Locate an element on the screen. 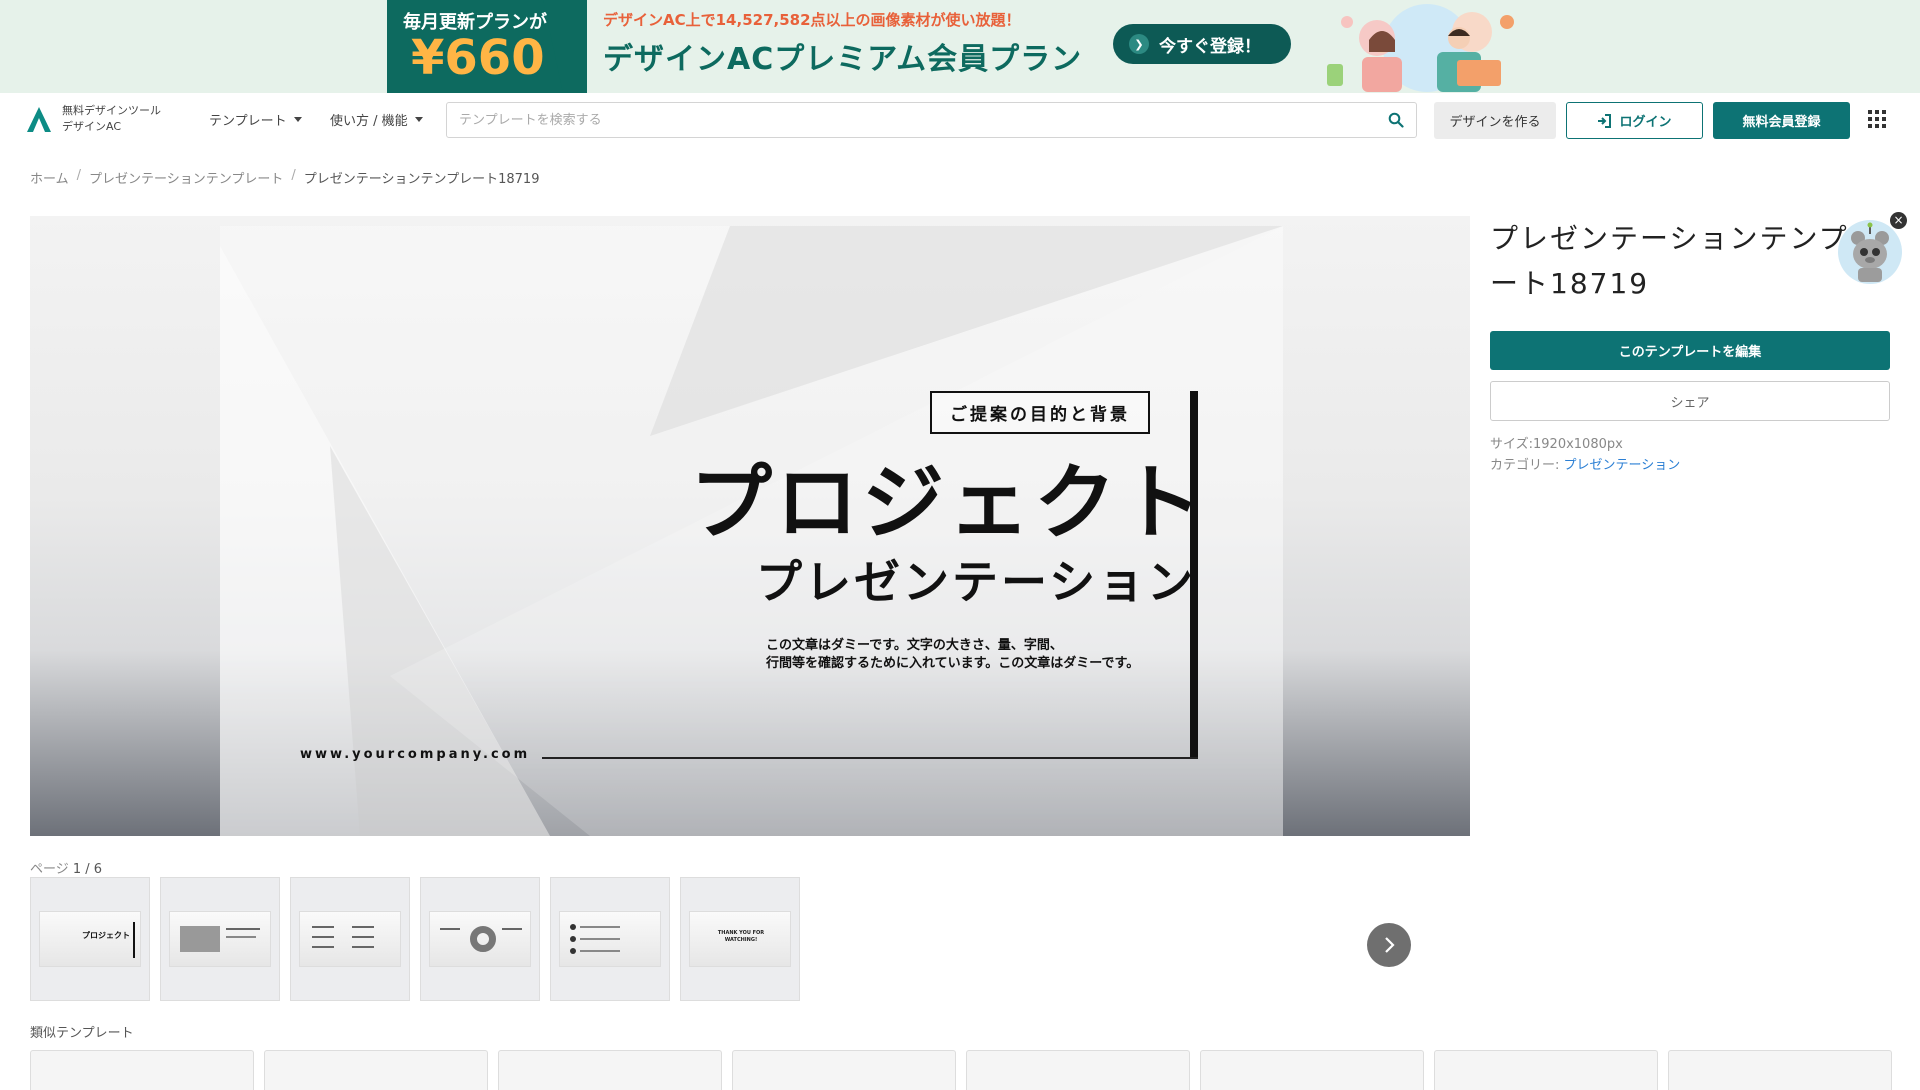  site-logo: 無料デザインツール デザインAC is located at coordinates (92, 119).